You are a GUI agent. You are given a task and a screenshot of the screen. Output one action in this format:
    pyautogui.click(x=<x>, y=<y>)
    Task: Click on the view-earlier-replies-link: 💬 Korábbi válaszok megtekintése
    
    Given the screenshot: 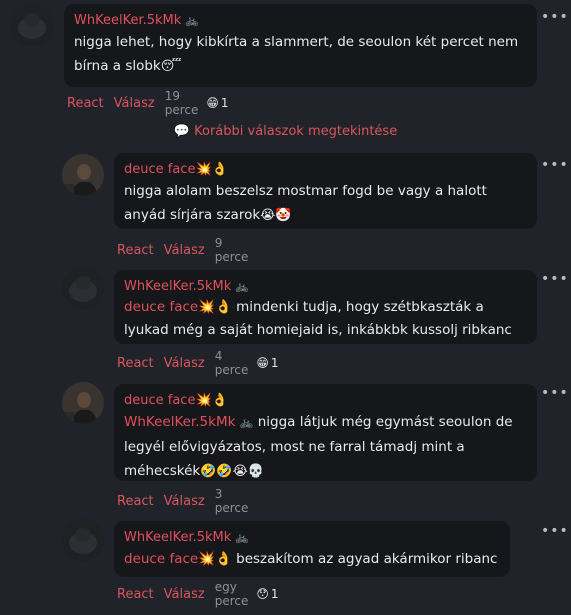 What is the action you would take?
    pyautogui.click(x=285, y=131)
    